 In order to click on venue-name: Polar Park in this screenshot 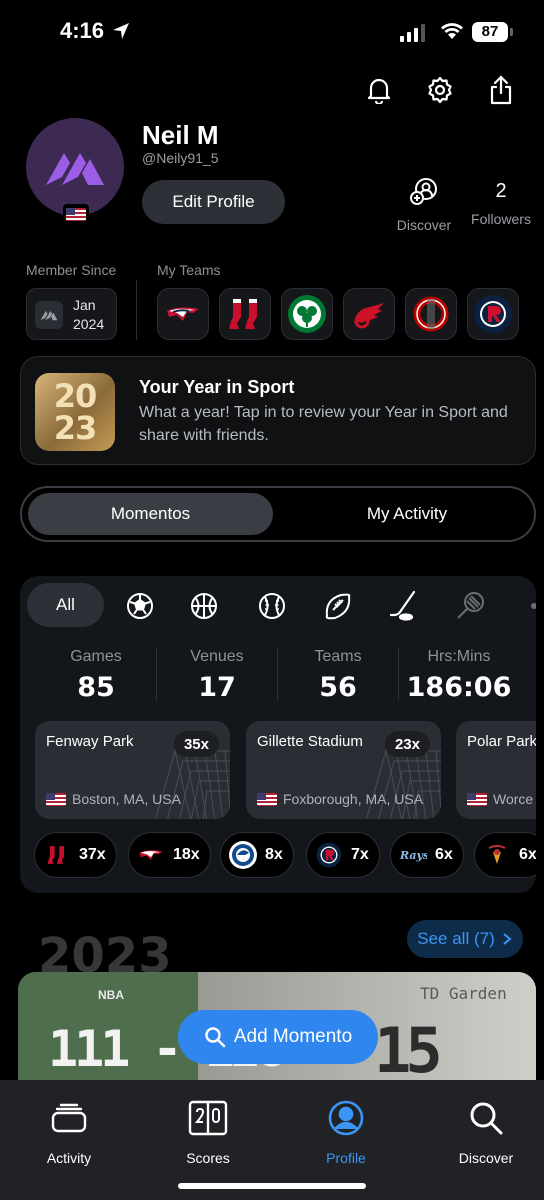, I will do `click(501, 741)`.